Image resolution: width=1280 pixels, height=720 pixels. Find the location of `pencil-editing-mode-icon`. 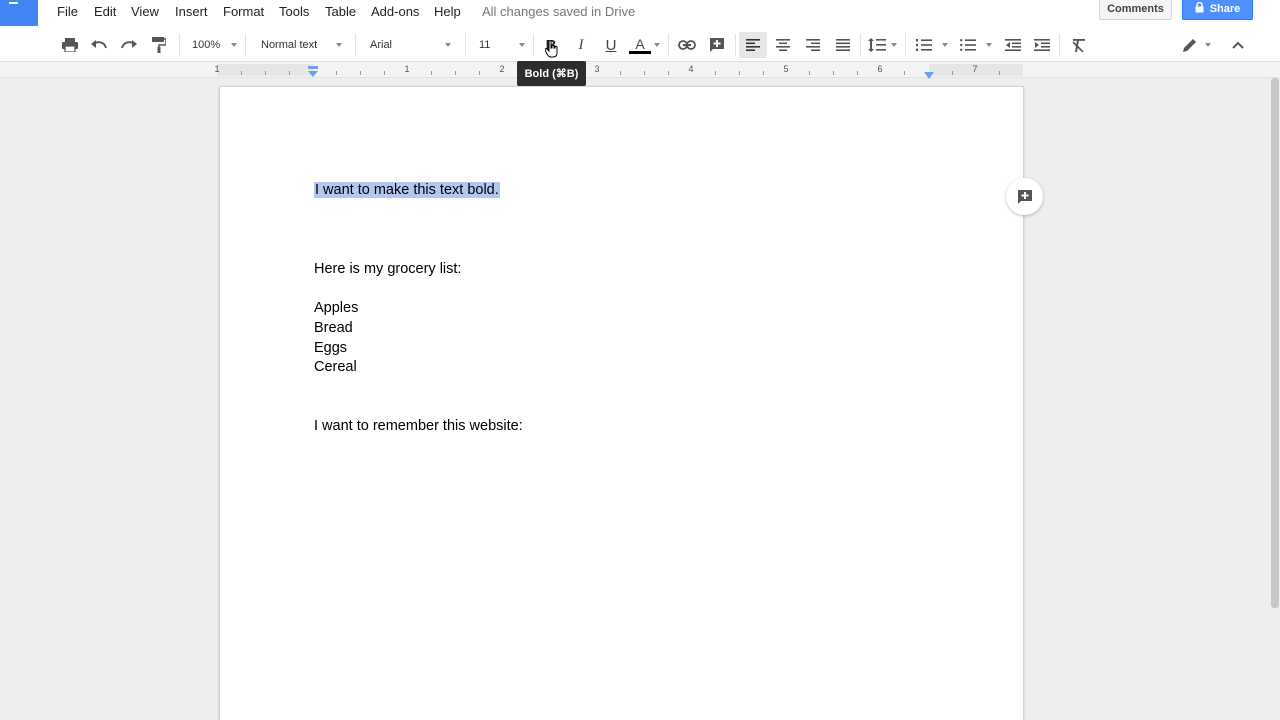

pencil-editing-mode-icon is located at coordinates (1190, 45).